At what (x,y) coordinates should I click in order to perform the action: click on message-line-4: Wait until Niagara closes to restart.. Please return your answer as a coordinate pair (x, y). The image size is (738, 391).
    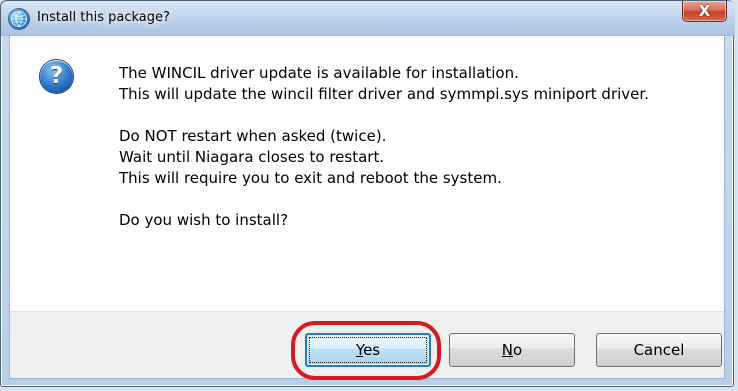
    Looking at the image, I should click on (252, 157).